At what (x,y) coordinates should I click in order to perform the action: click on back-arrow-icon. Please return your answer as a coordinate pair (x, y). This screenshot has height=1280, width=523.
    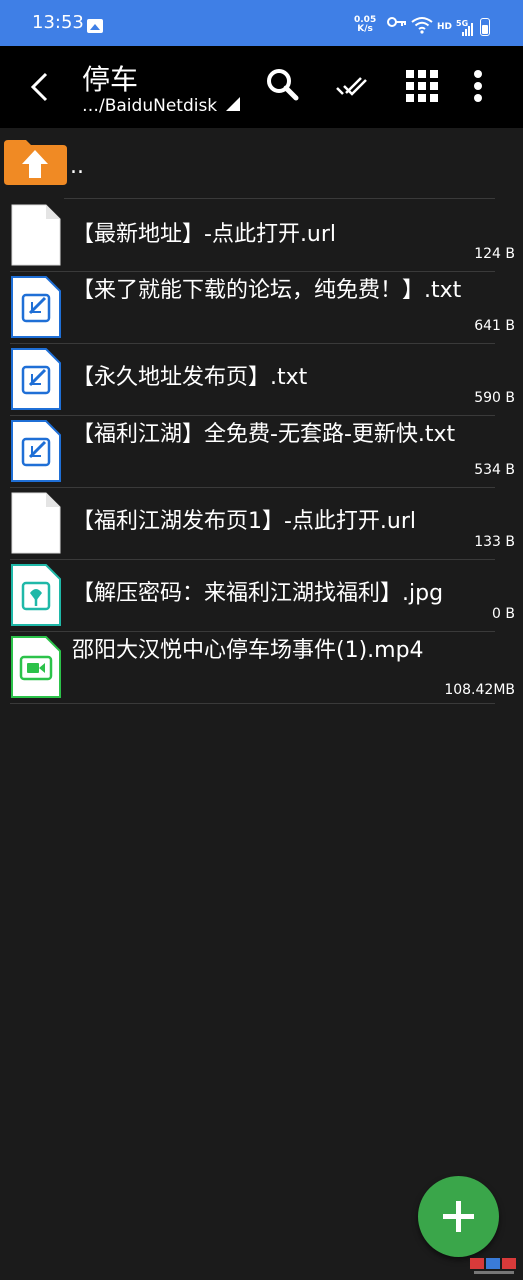
    Looking at the image, I should click on (39, 87).